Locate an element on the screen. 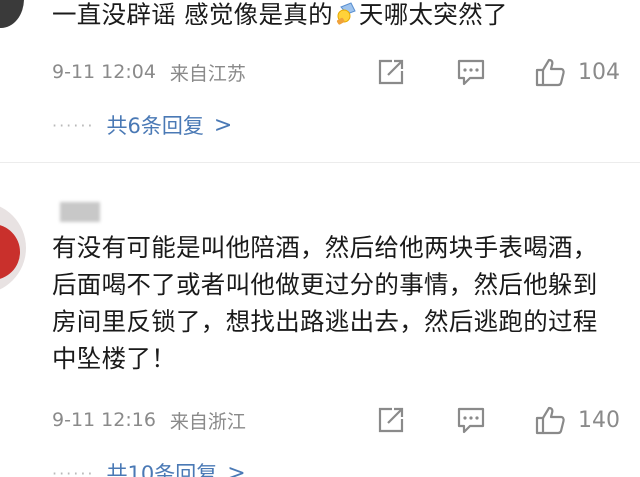 The image size is (640, 477). comment-text: 一直没辟谣 感觉像是真的 天哪太突然了 is located at coordinates (337, 16).